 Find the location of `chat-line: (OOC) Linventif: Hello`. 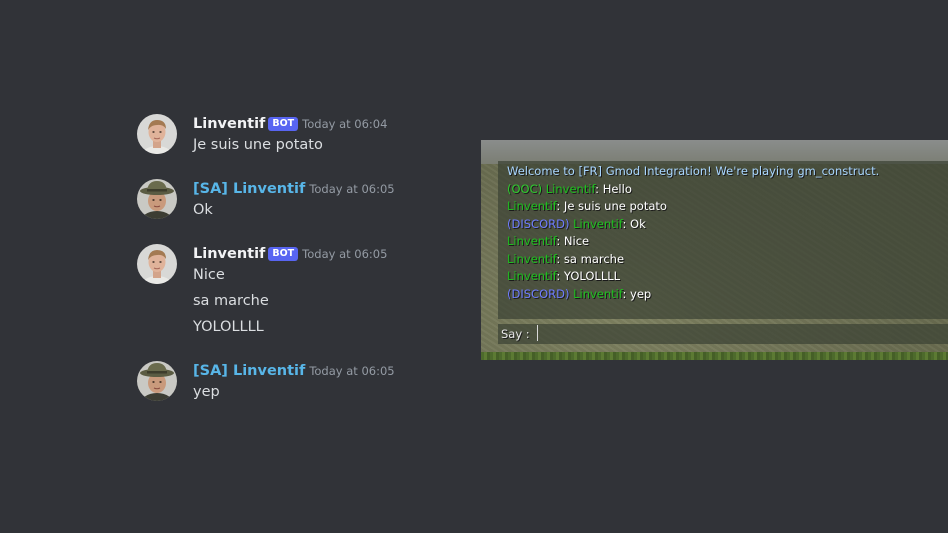

chat-line: (OOC) Linventif: Hello is located at coordinates (569, 189).